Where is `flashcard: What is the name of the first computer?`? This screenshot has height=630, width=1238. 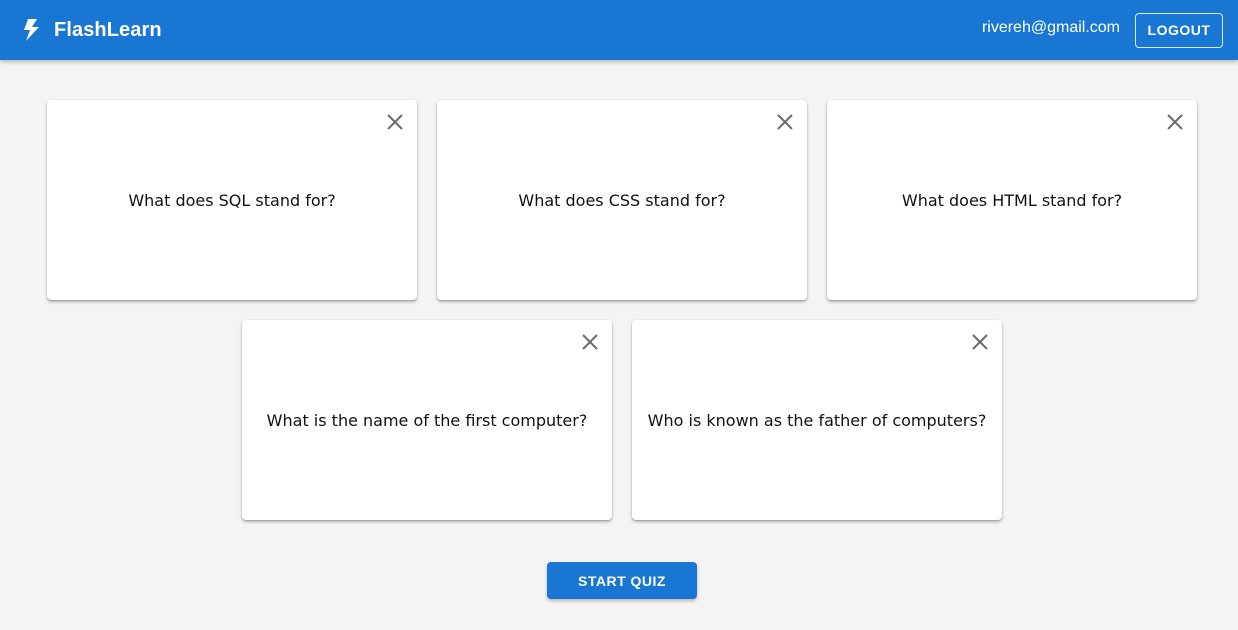 flashcard: What is the name of the first computer? is located at coordinates (427, 420).